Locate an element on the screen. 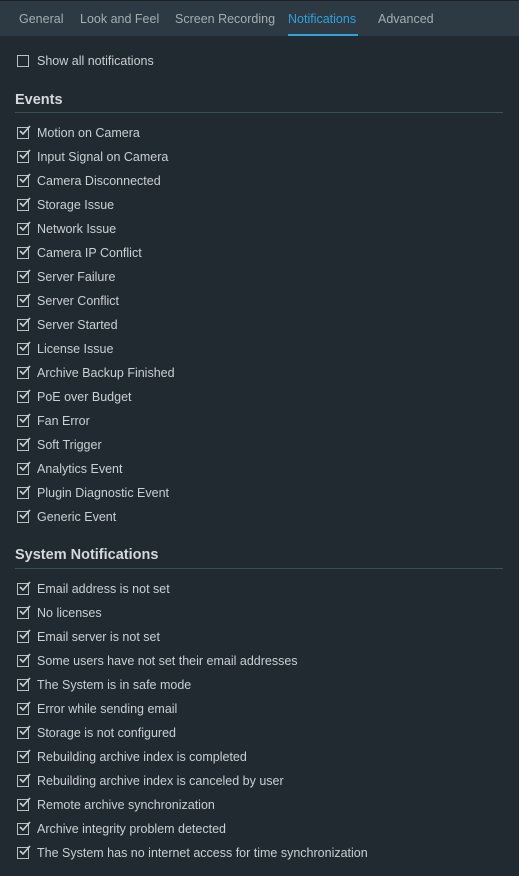  notification-checkbox: PoE over Budget is located at coordinates (74, 397).